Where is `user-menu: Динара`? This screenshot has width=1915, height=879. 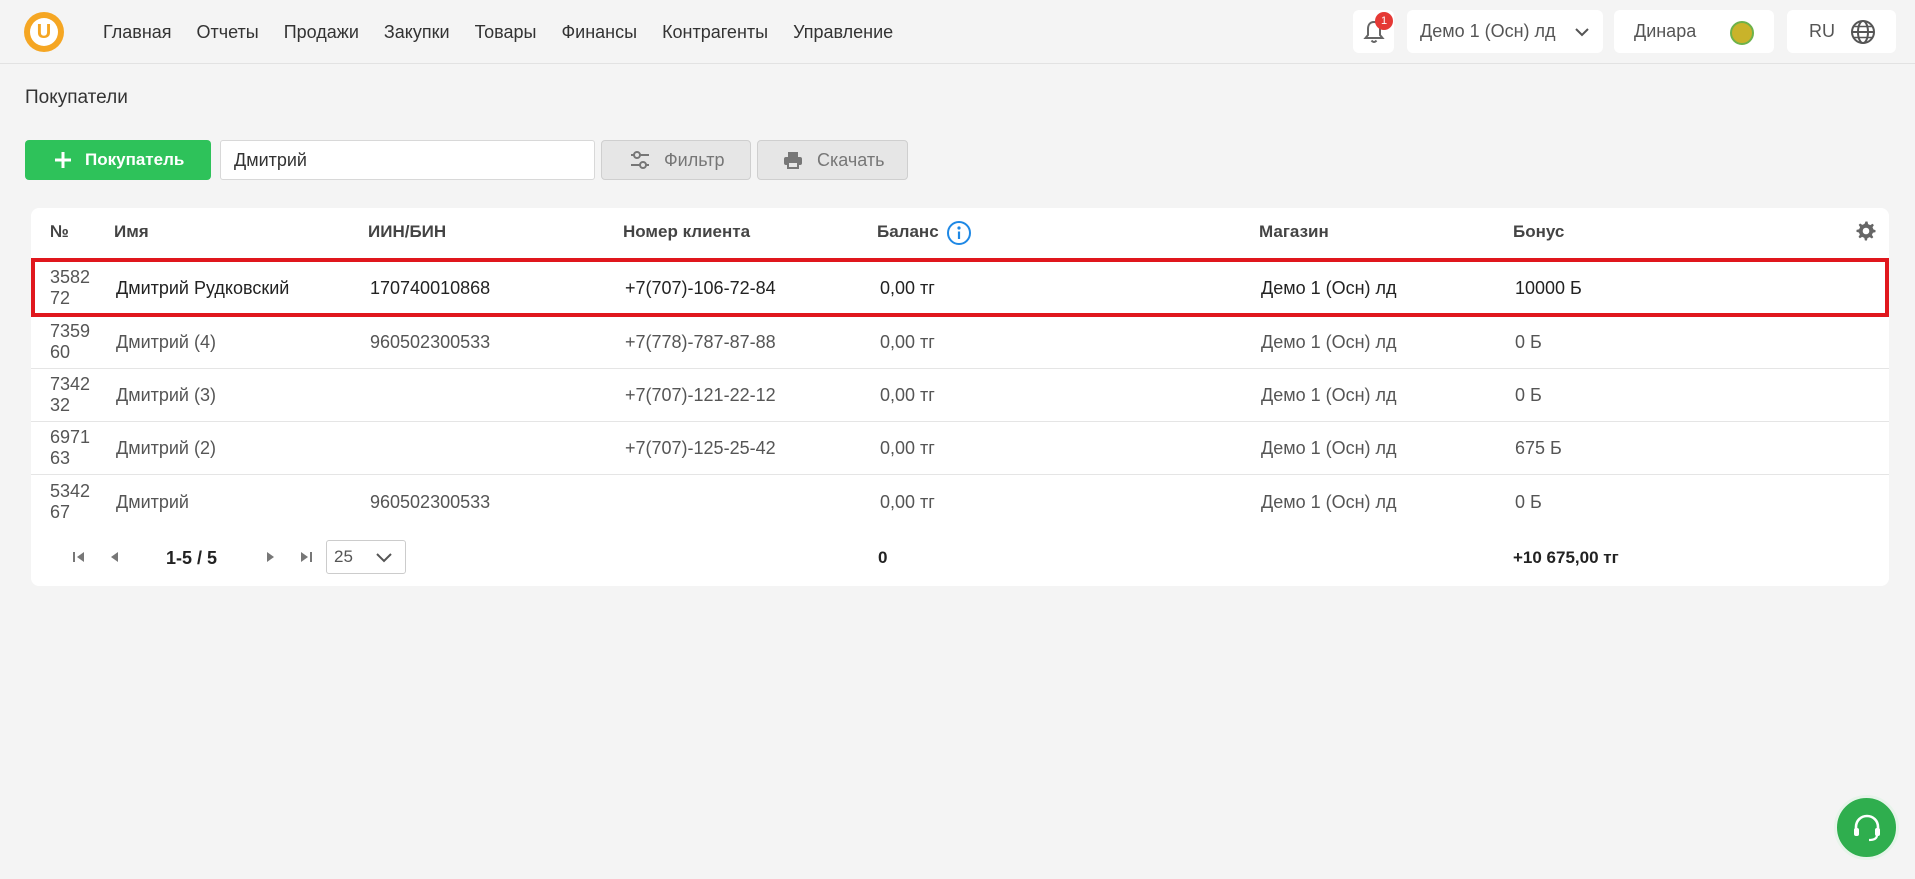 user-menu: Динара is located at coordinates (1694, 31).